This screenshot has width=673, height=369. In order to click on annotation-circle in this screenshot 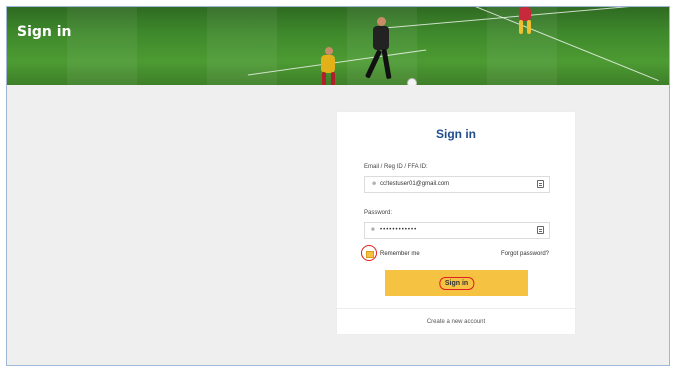, I will do `click(369, 253)`.